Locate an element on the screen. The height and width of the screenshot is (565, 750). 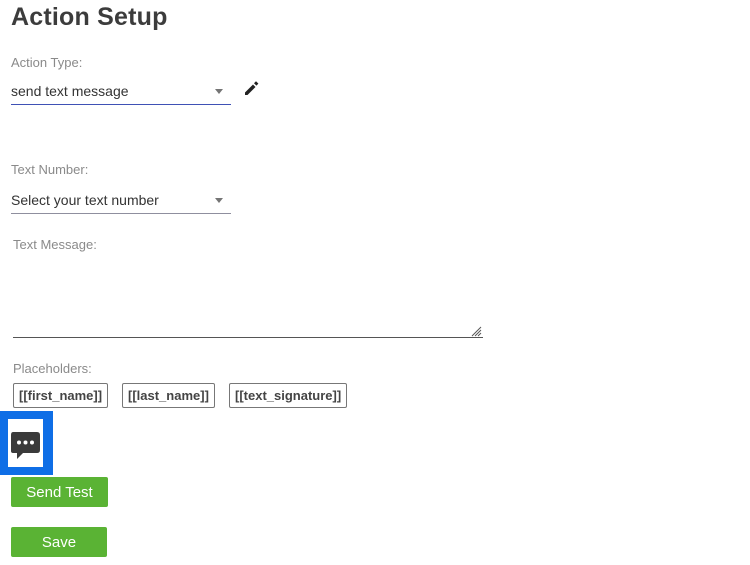
chat-bubble-icon is located at coordinates (25, 445).